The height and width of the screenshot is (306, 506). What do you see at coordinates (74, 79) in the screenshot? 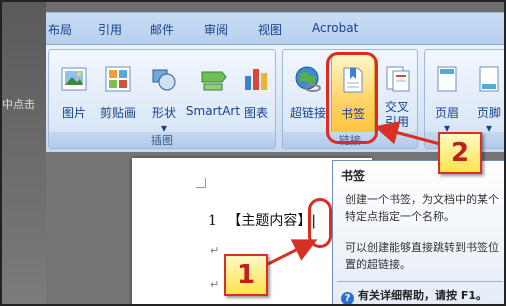
I see `picture-icon` at bounding box center [74, 79].